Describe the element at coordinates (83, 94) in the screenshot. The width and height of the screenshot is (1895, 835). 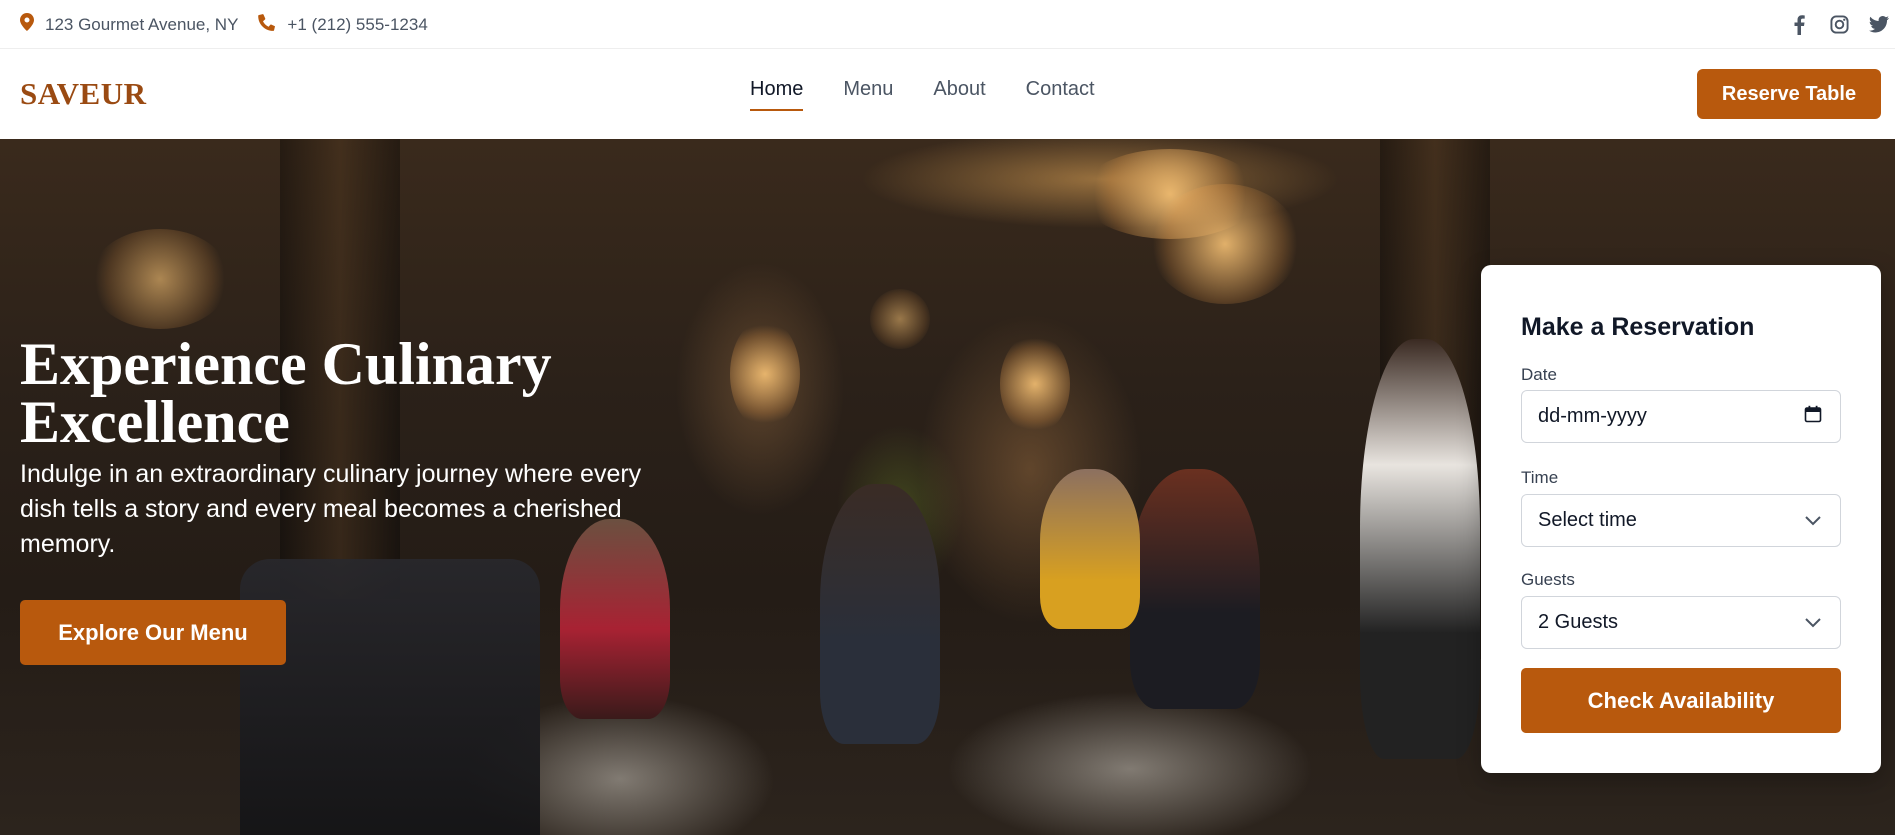
I see `brand-logo: SAVEUR` at that location.